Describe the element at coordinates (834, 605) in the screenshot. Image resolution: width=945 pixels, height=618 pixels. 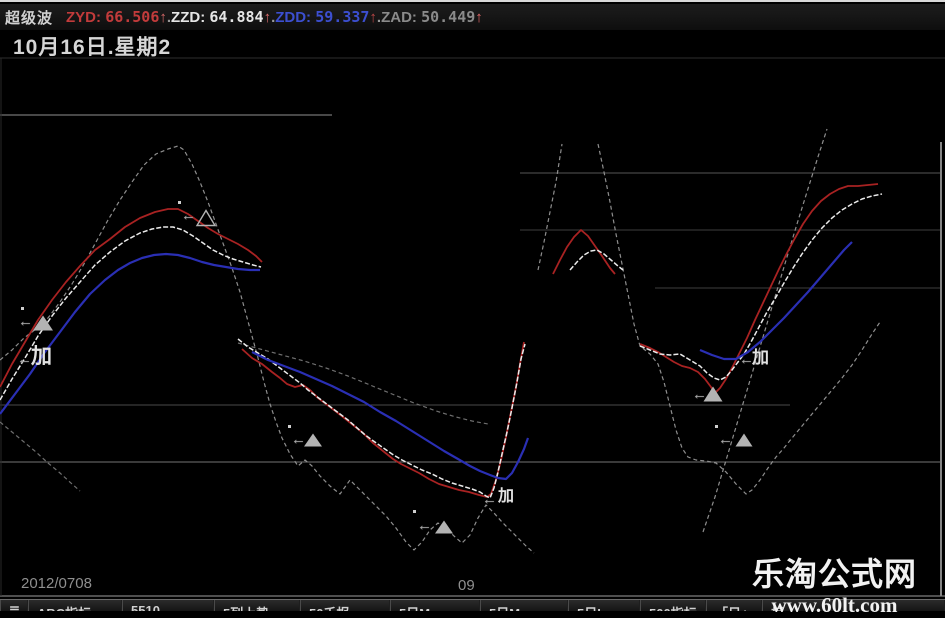
I see `watermark-url: www.60lt.com` at that location.